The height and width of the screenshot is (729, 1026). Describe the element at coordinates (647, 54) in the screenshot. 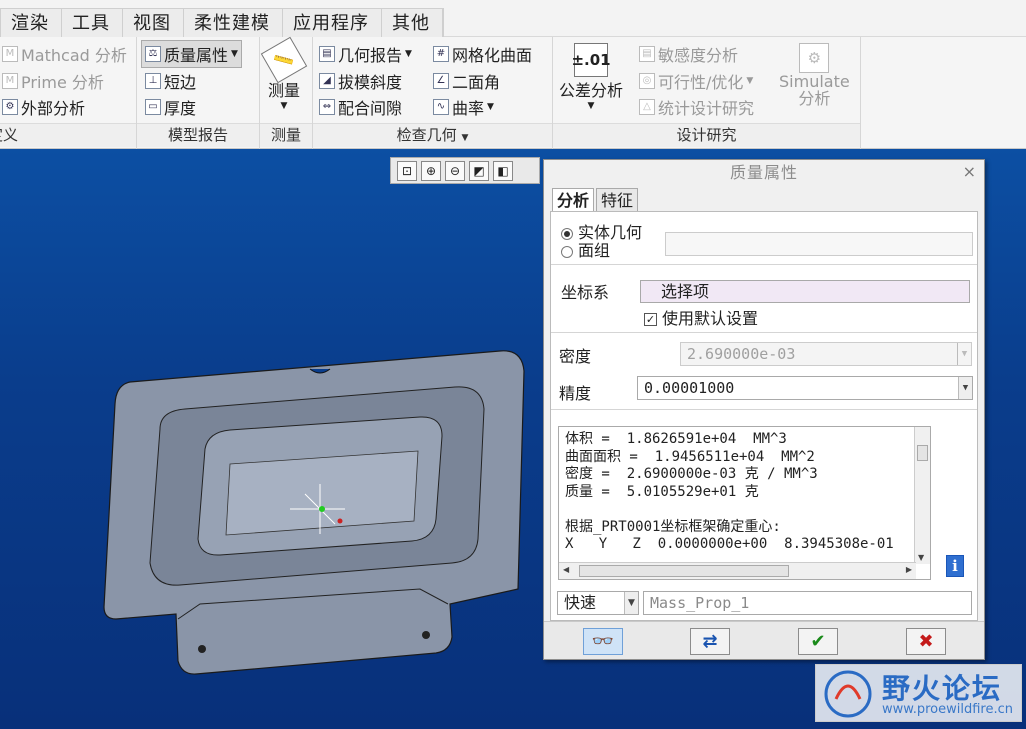

I see `sensitivity-icon: ▤` at that location.